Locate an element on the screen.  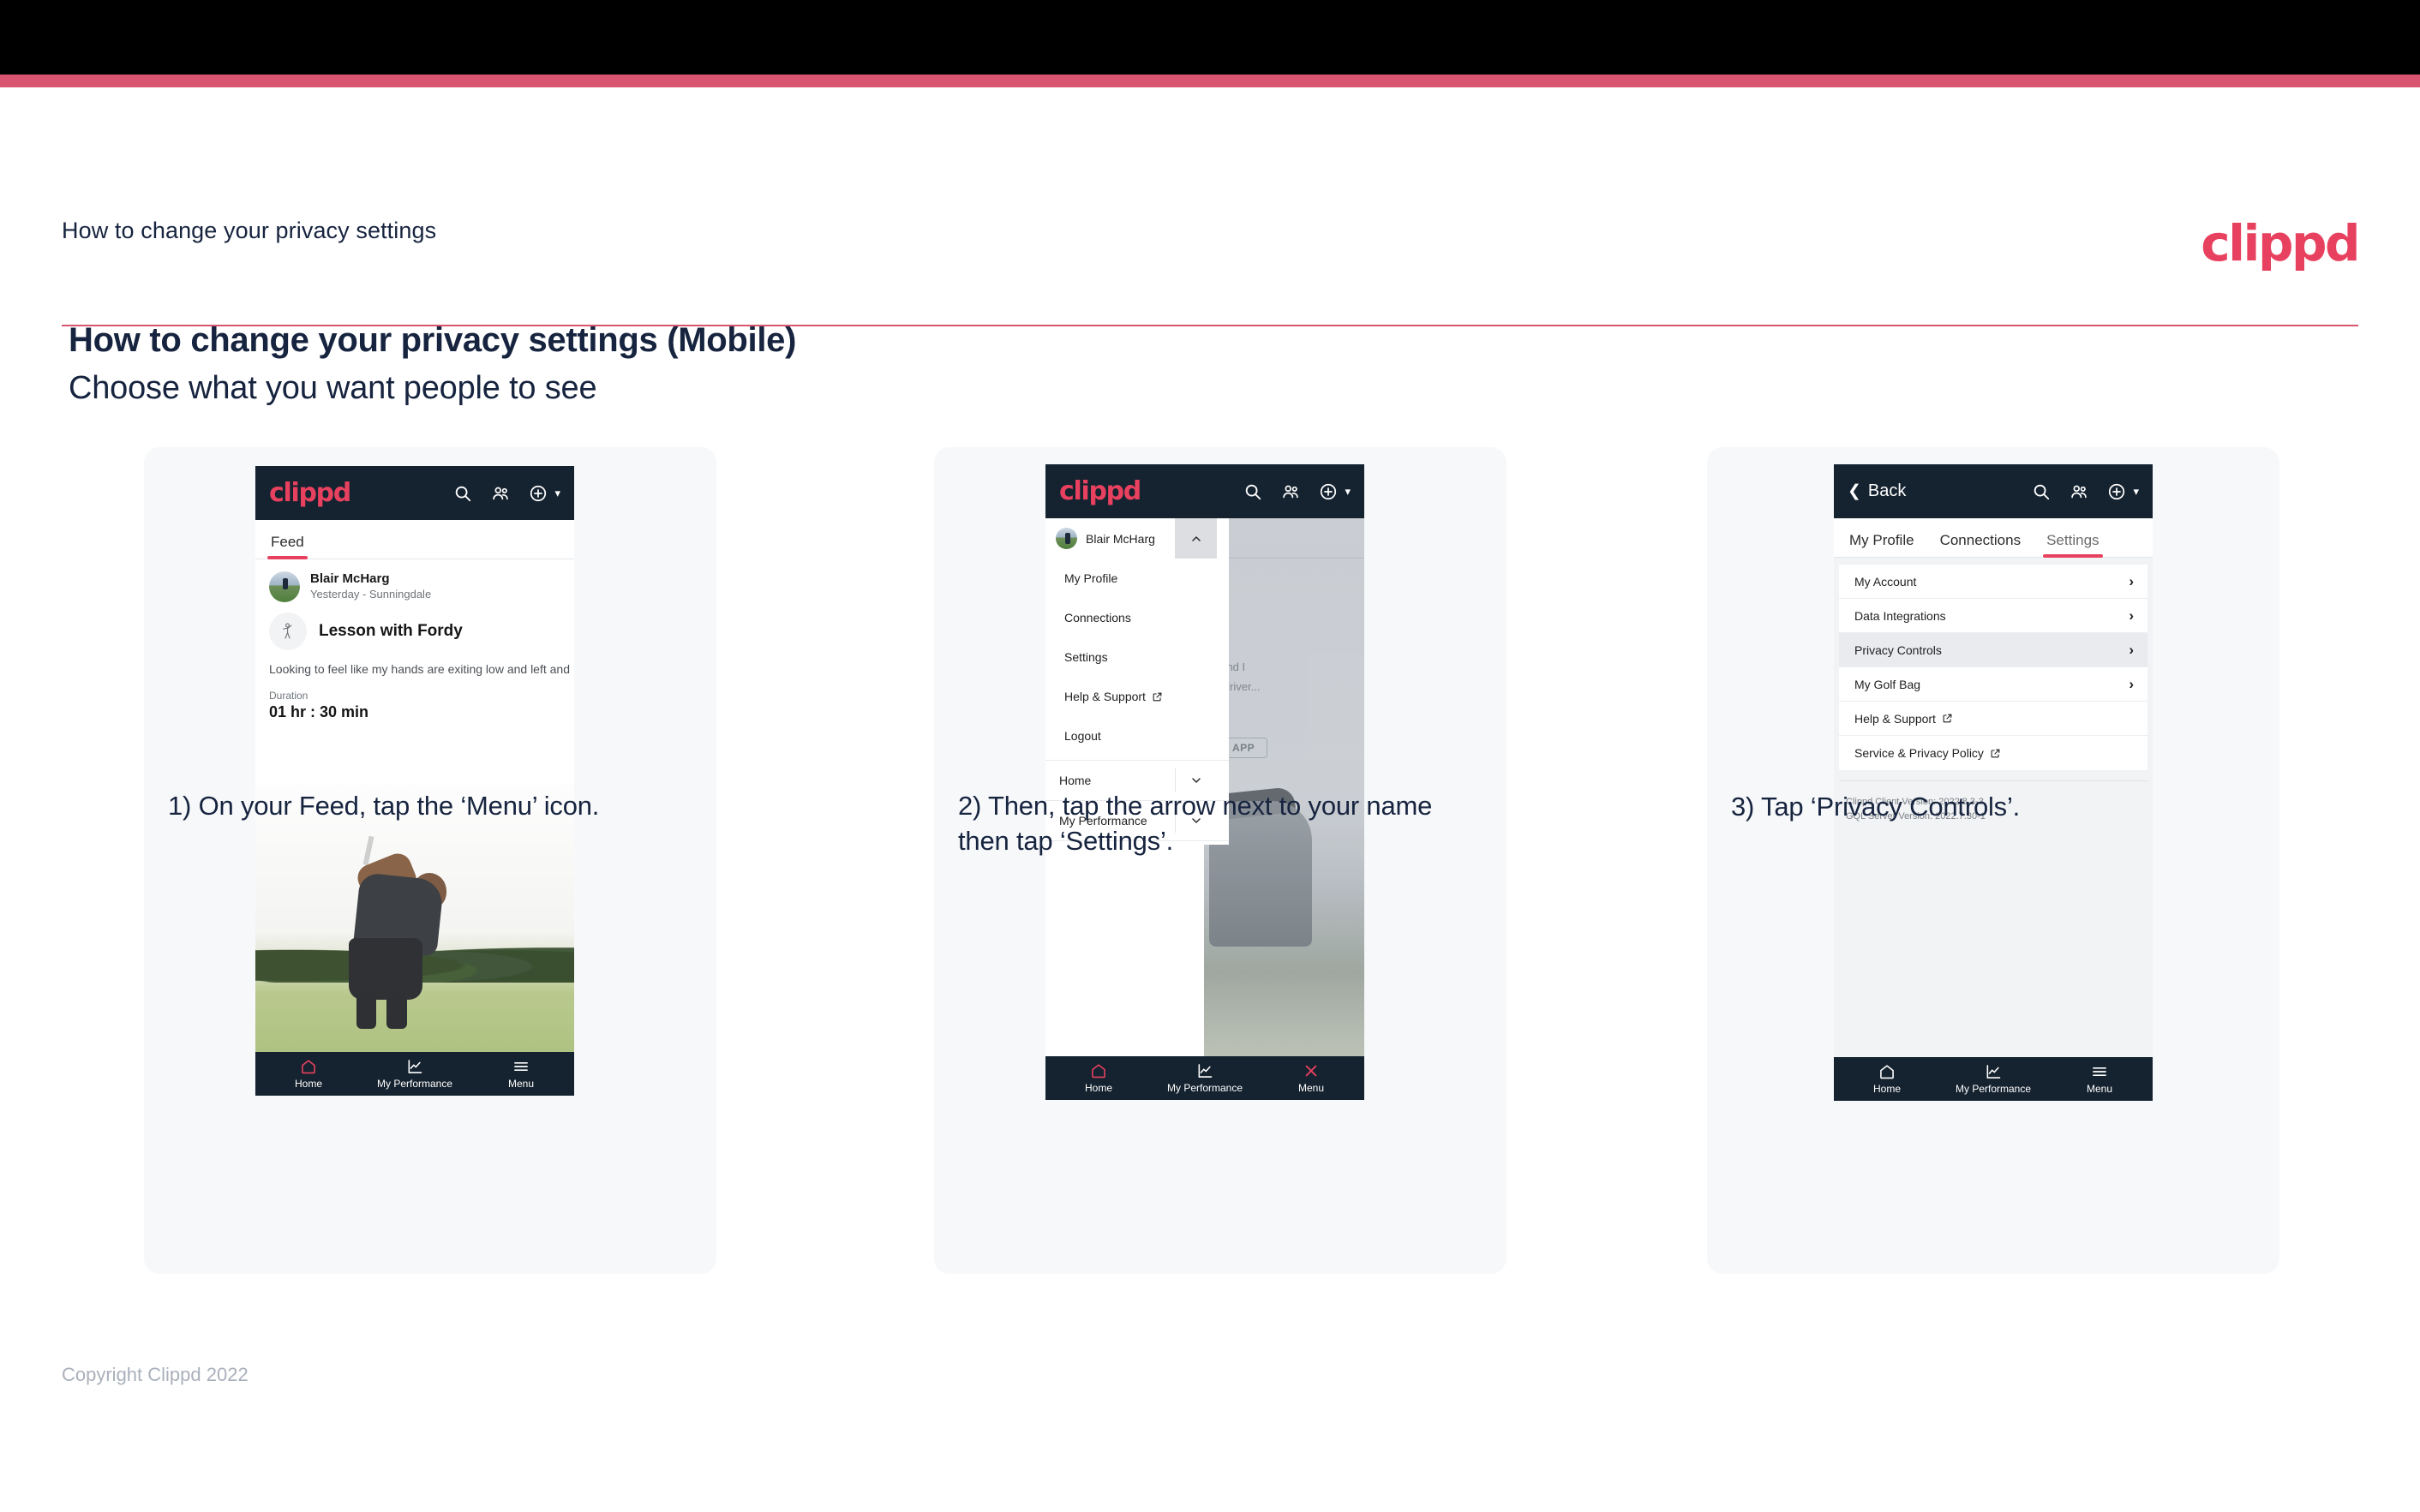
drawer-item-my-profile: My Profile is located at coordinates (1137, 578).